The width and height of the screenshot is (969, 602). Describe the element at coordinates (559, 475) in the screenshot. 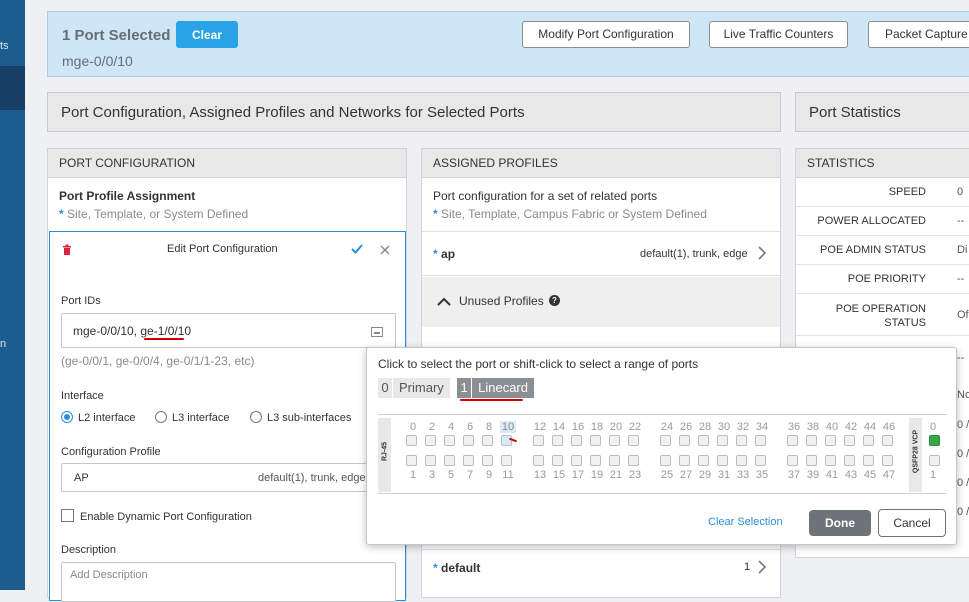

I see `port-number-bottom: 15` at that location.